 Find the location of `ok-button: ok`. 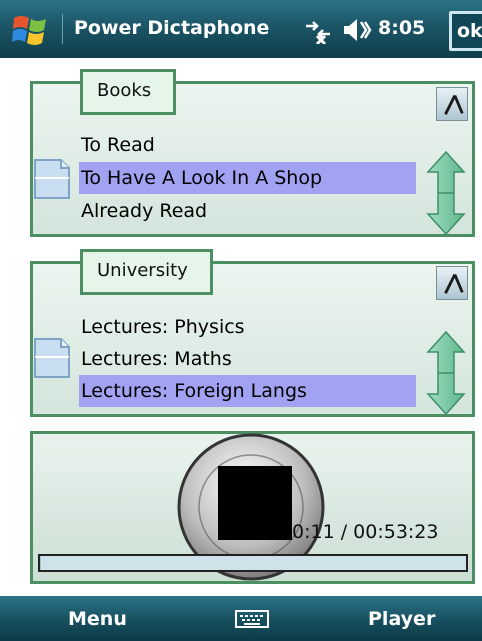

ok-button: ok is located at coordinates (465, 31).